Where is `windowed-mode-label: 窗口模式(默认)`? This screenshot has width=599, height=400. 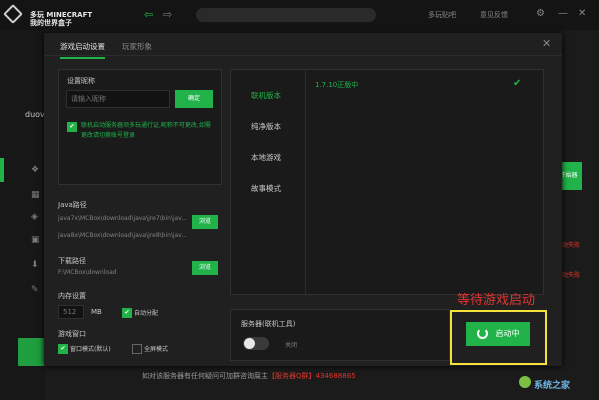 windowed-mode-label: 窗口模式(默认) is located at coordinates (90, 349).